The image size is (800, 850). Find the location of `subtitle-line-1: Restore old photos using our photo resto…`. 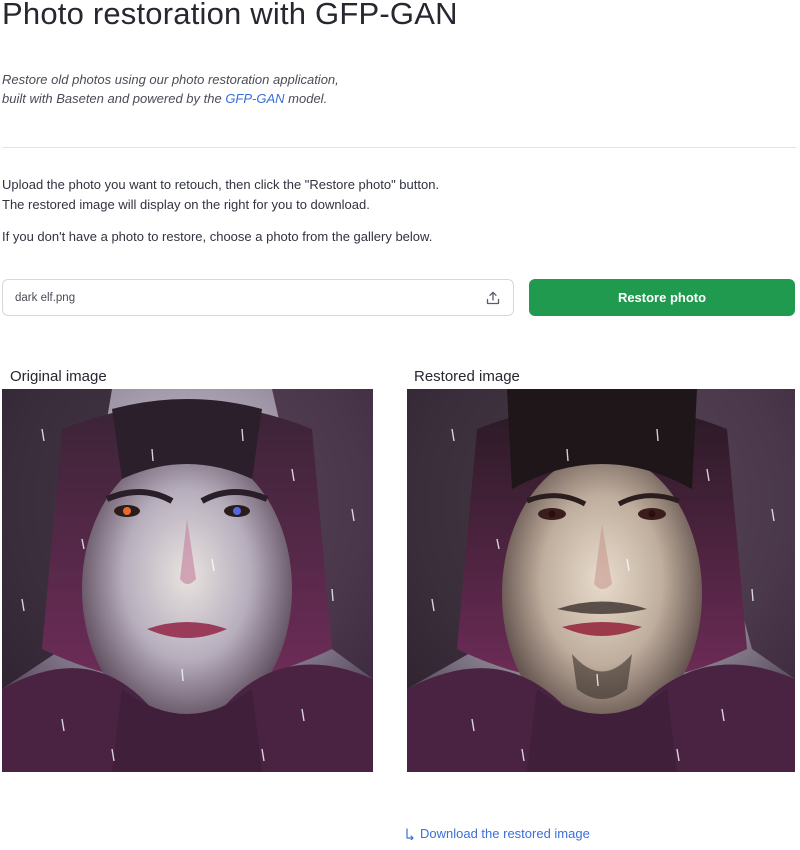

subtitle-line-1: Restore old photos using our photo resto… is located at coordinates (170, 79).